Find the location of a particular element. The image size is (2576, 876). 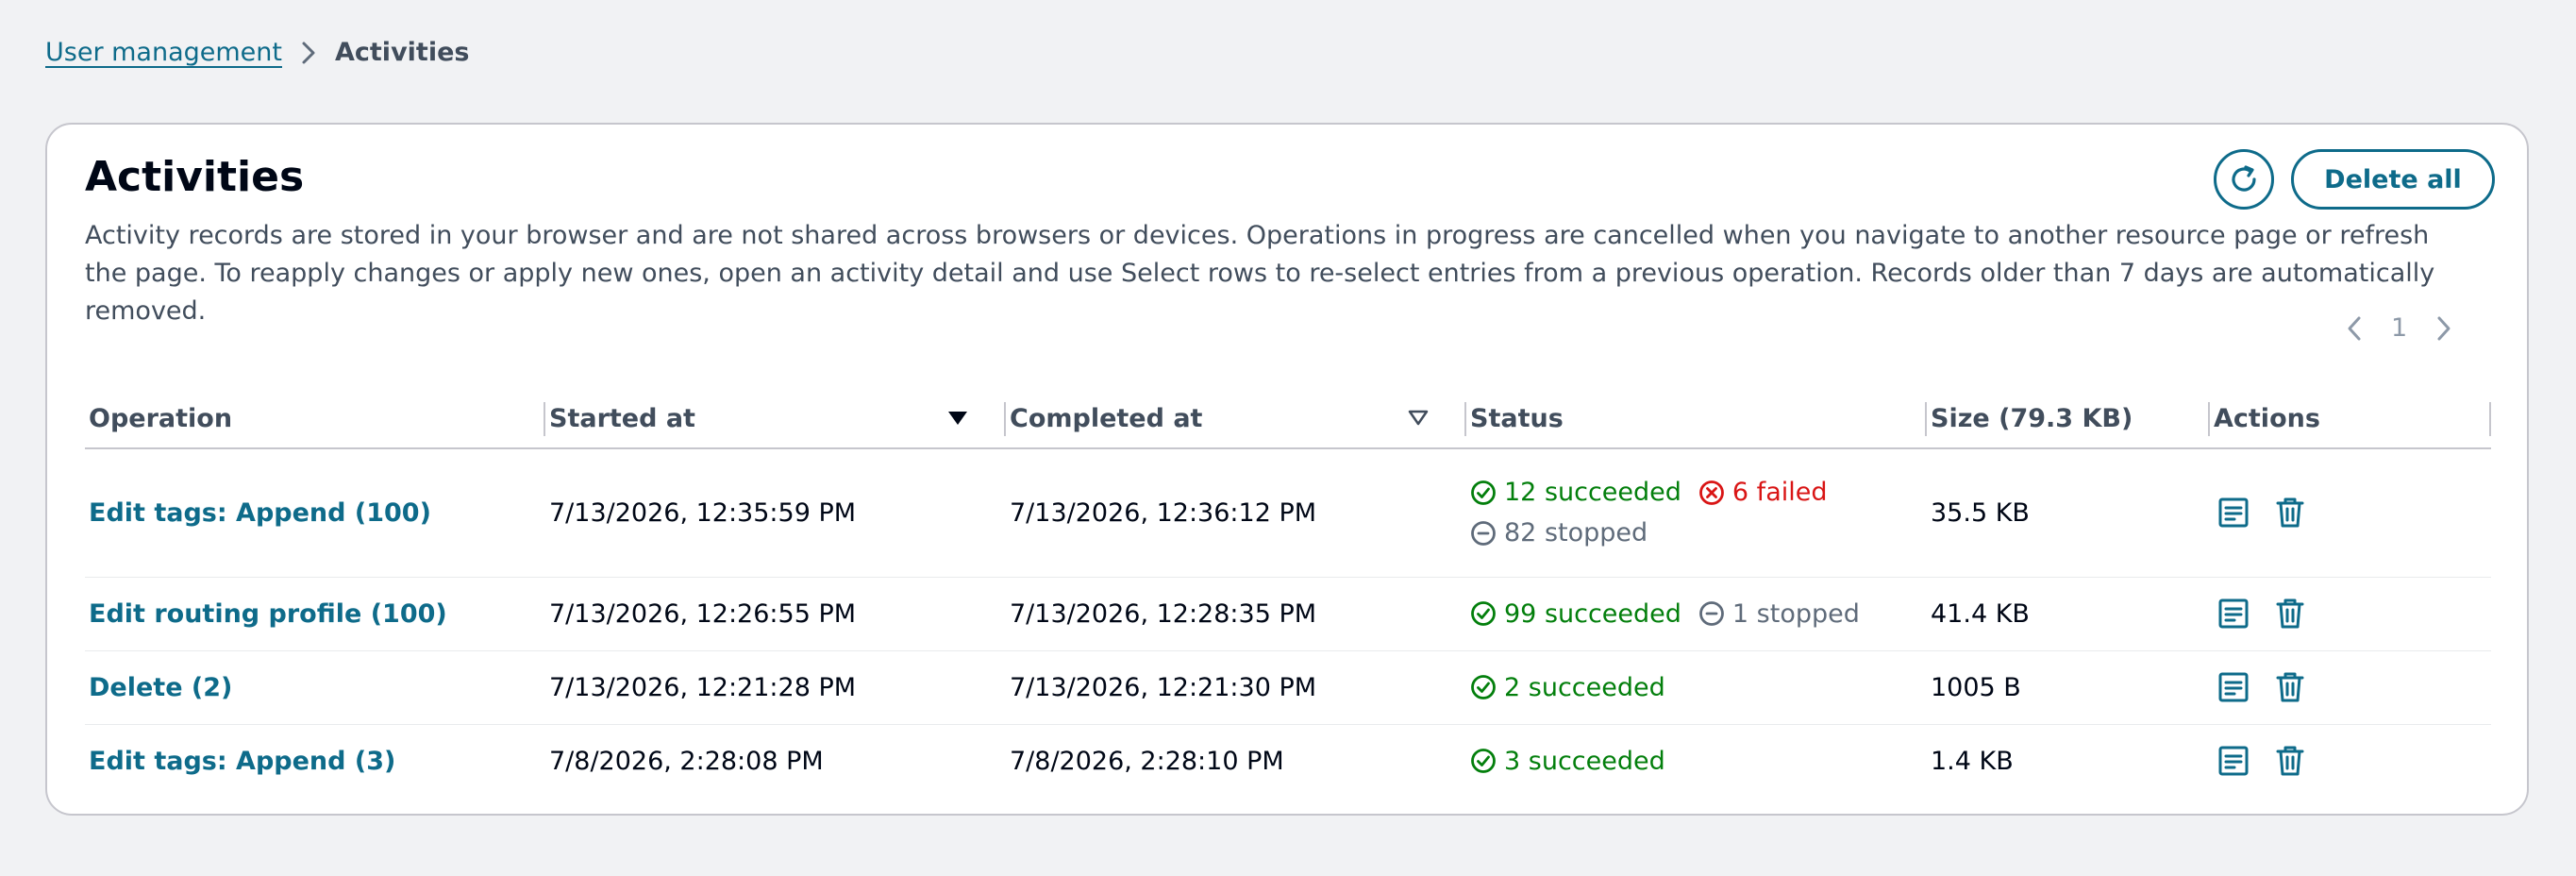

status-stop: 82 stopped is located at coordinates (1559, 533).